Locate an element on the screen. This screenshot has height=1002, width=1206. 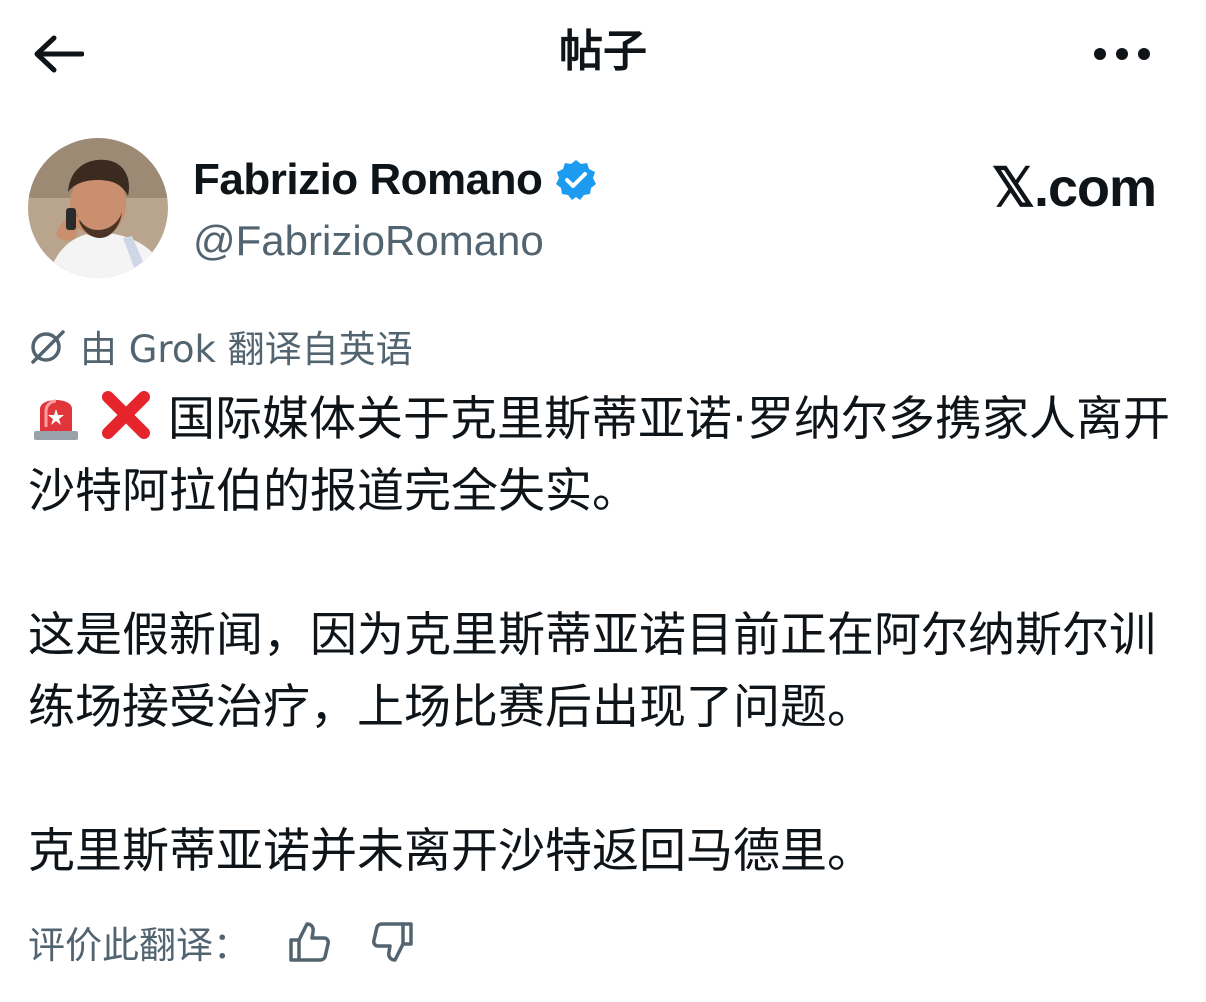
arrow-left-icon is located at coordinates (59, 54).